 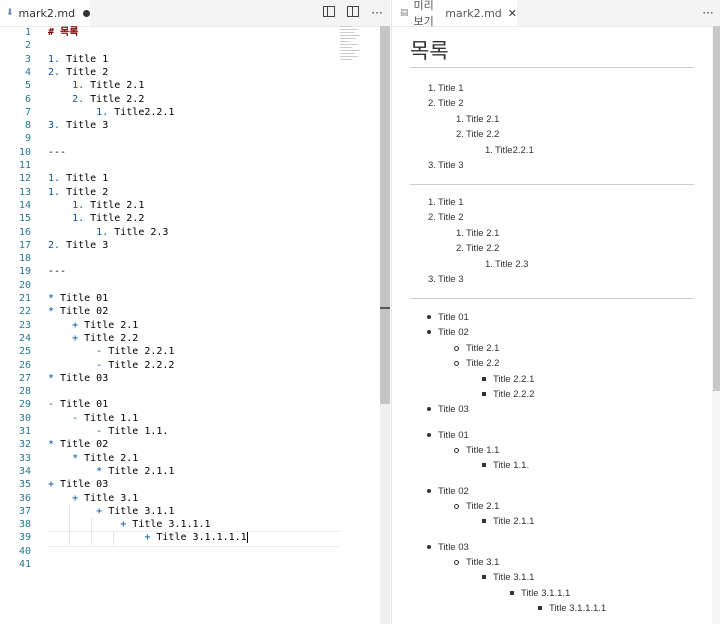 What do you see at coordinates (105, 325) in the screenshot?
I see `line-text: + Title 2.1` at bounding box center [105, 325].